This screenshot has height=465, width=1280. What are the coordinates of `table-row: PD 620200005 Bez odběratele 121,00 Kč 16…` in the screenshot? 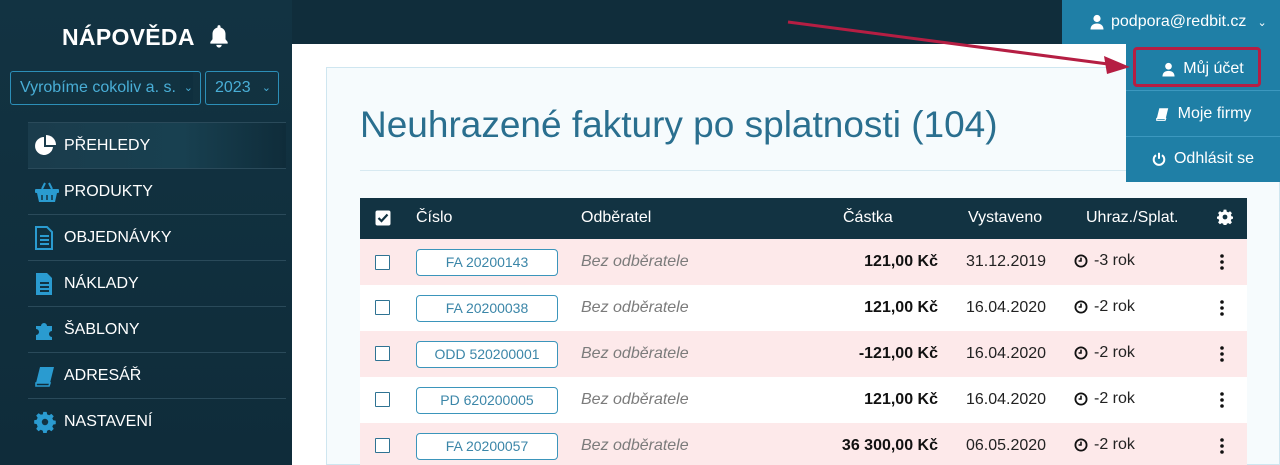 It's located at (803, 400).